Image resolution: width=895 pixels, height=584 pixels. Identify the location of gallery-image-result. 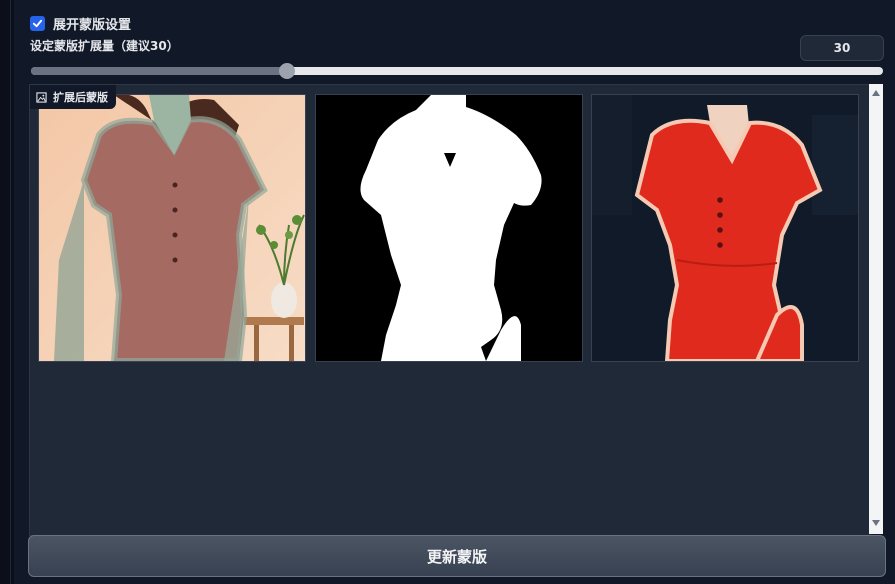
(725, 228).